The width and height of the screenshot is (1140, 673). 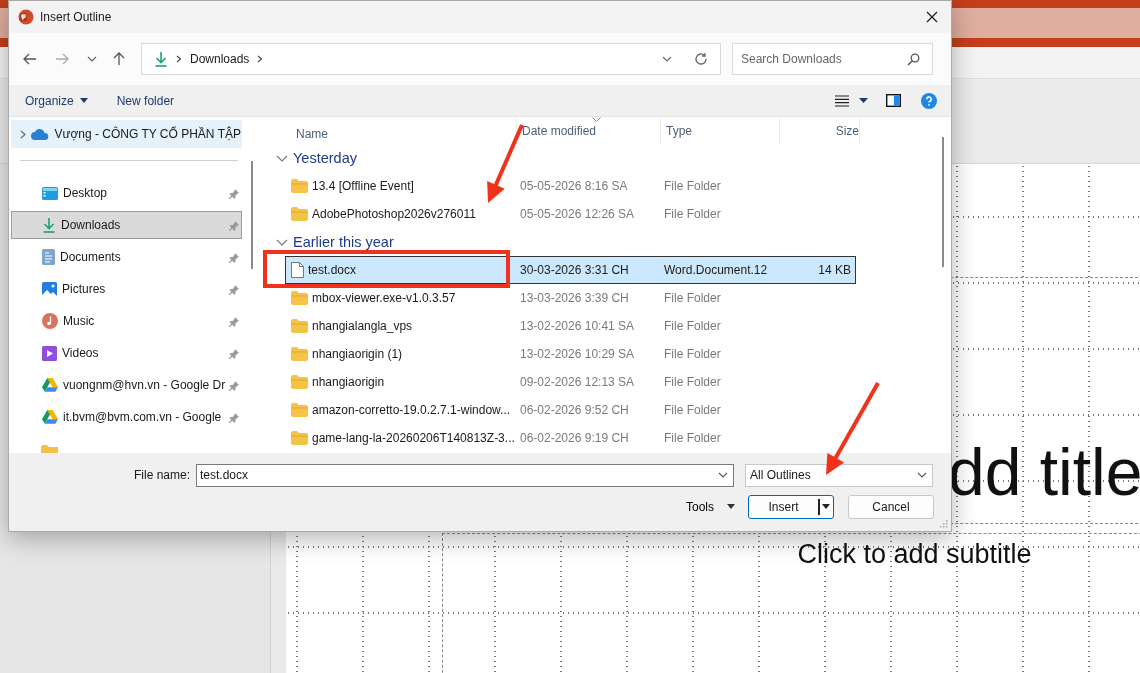 I want to click on file-row: 13.4 [Offline Event] 05-05-2026 8:16 SA File Folder, so click(x=570, y=186).